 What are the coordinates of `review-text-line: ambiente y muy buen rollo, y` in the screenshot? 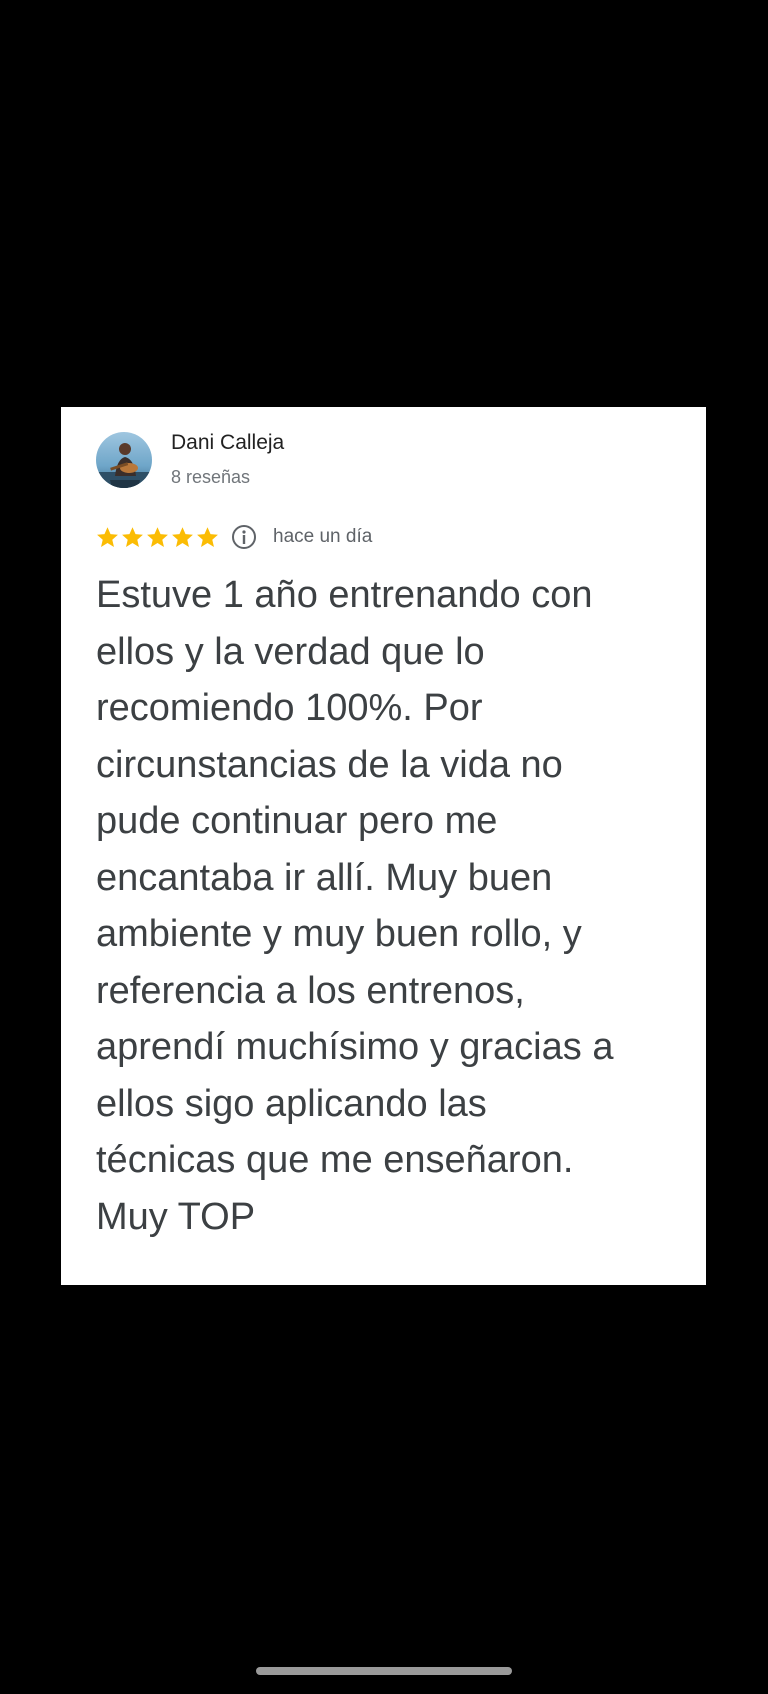 It's located at (339, 934).